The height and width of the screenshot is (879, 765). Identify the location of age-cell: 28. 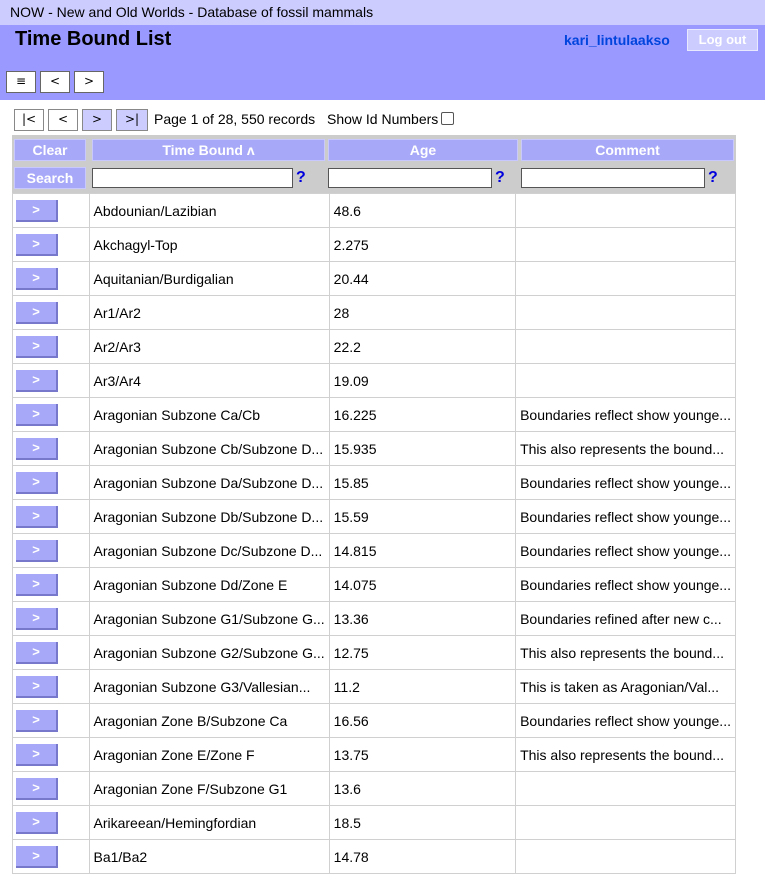
(422, 312).